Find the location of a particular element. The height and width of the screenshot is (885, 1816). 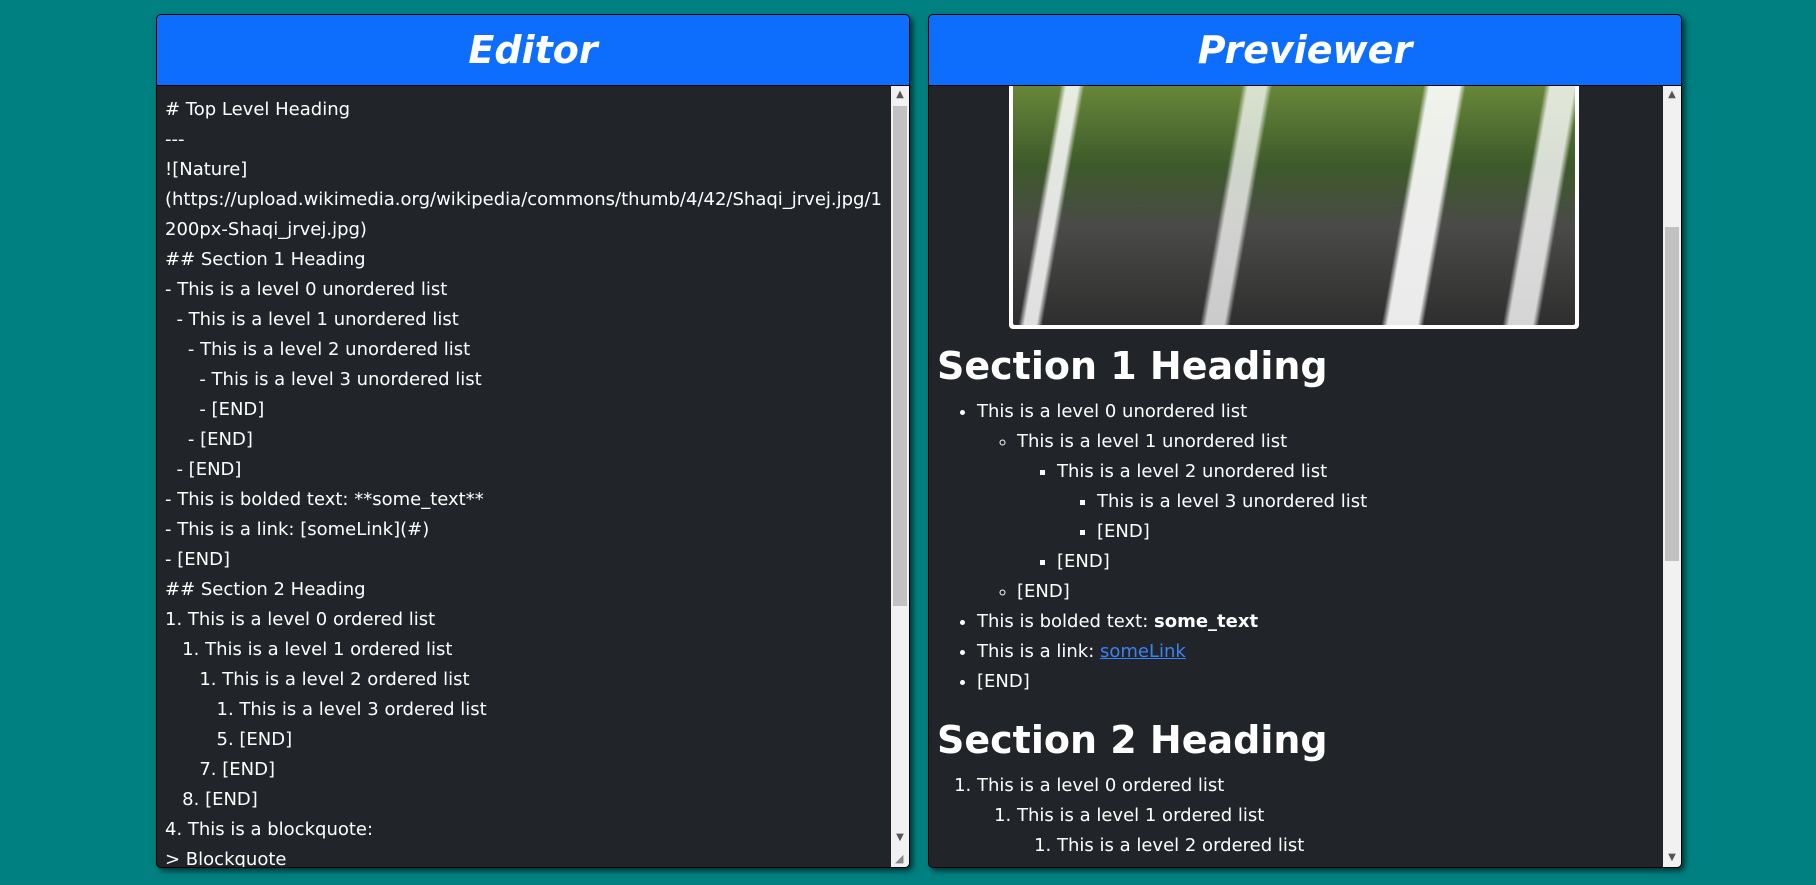

list-item: This is a level 2 ordered list is located at coordinates (1356, 846).